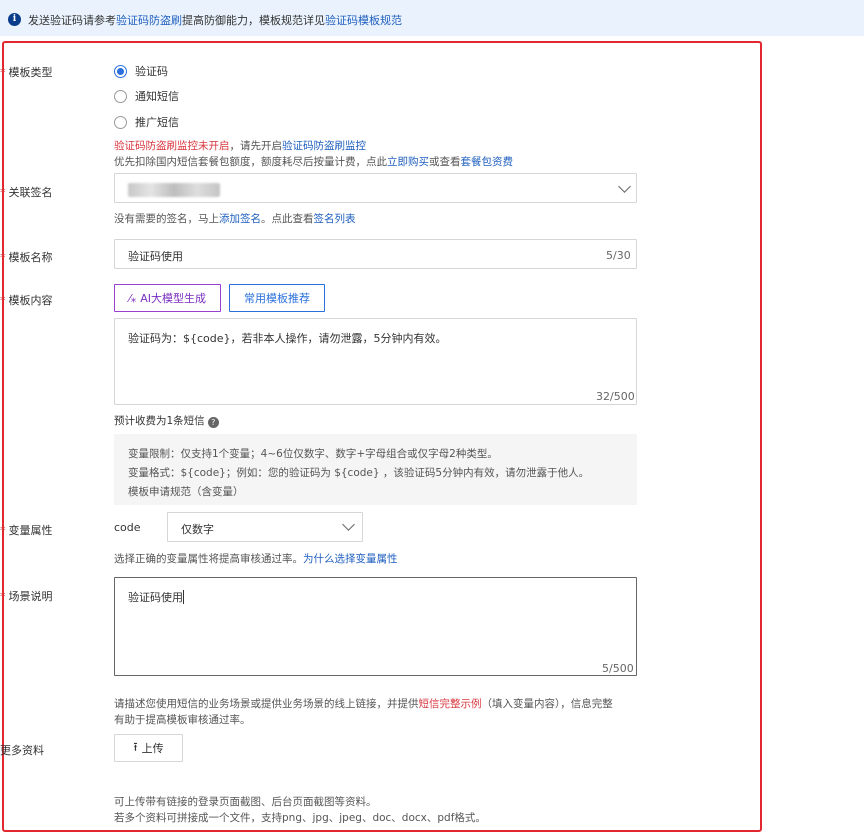  Describe the element at coordinates (146, 96) in the screenshot. I see `radio-notification: 通知短信` at that location.